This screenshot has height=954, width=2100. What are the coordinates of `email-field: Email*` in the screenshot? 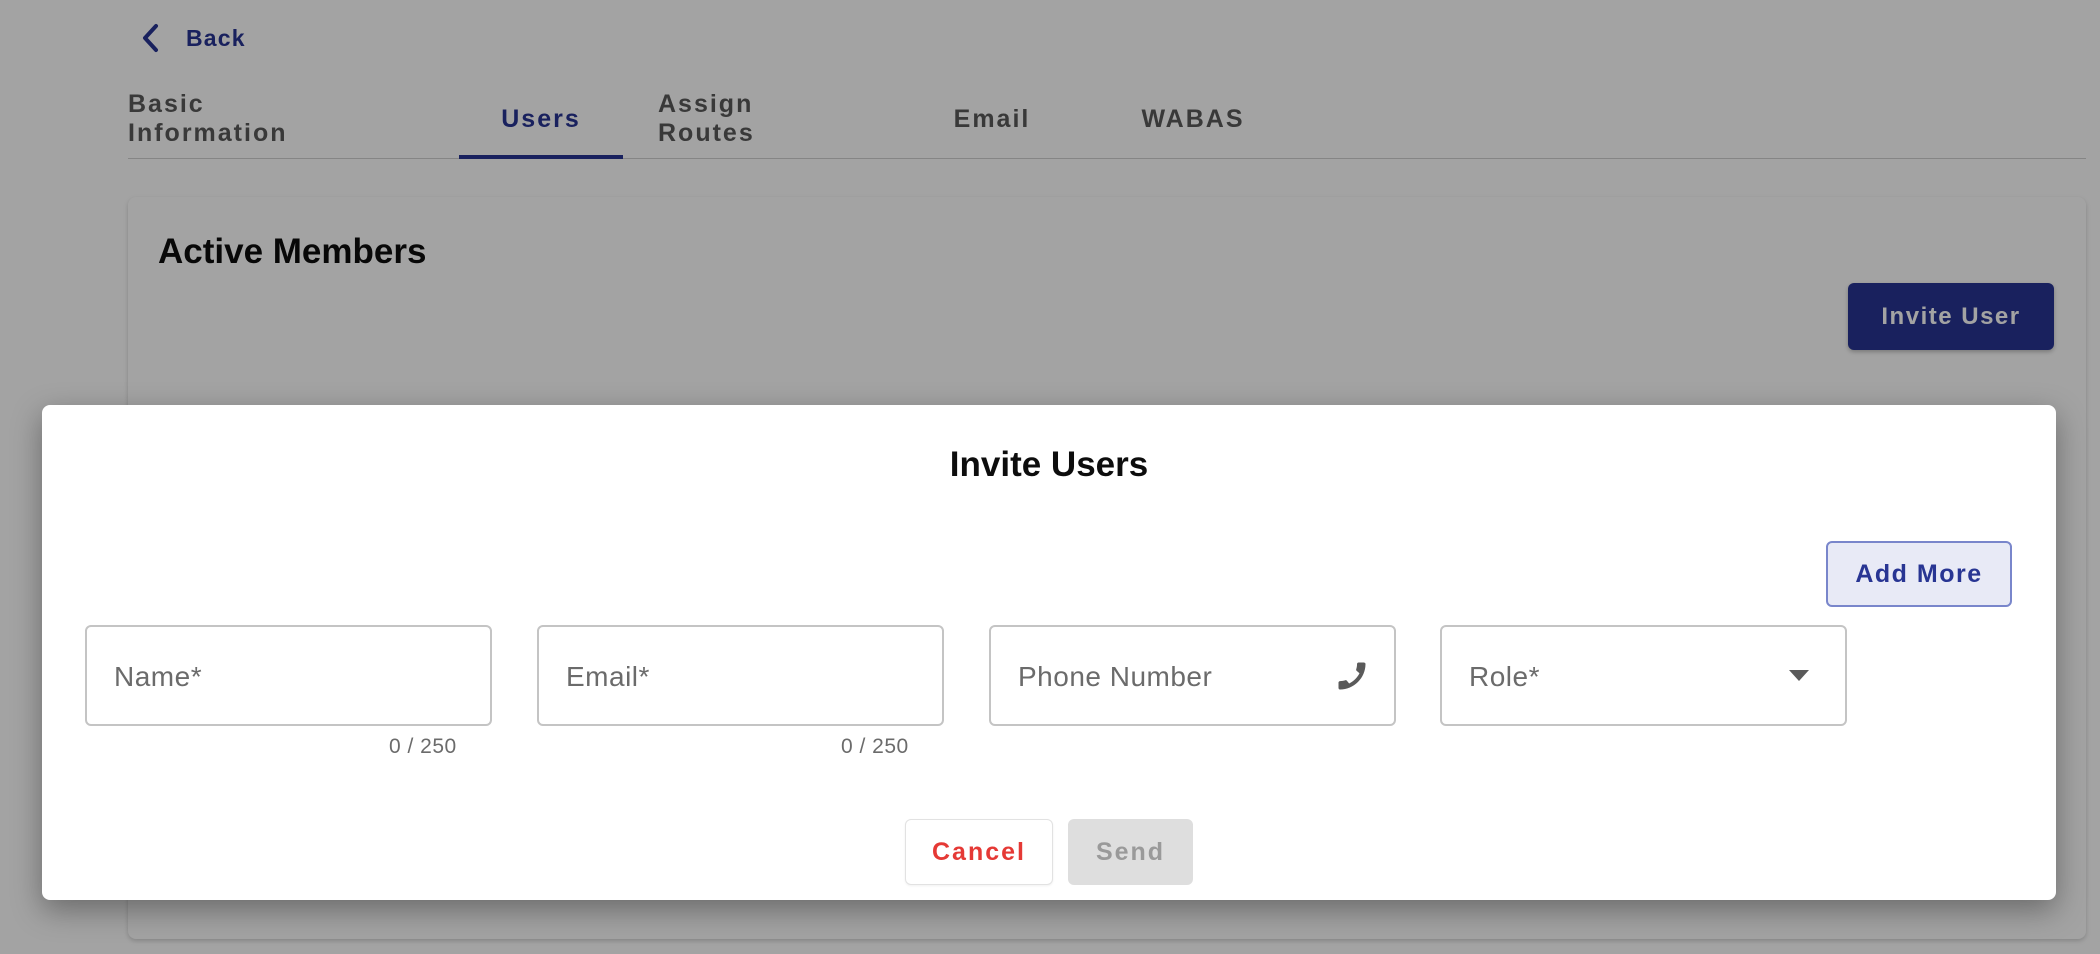 It's located at (740, 675).